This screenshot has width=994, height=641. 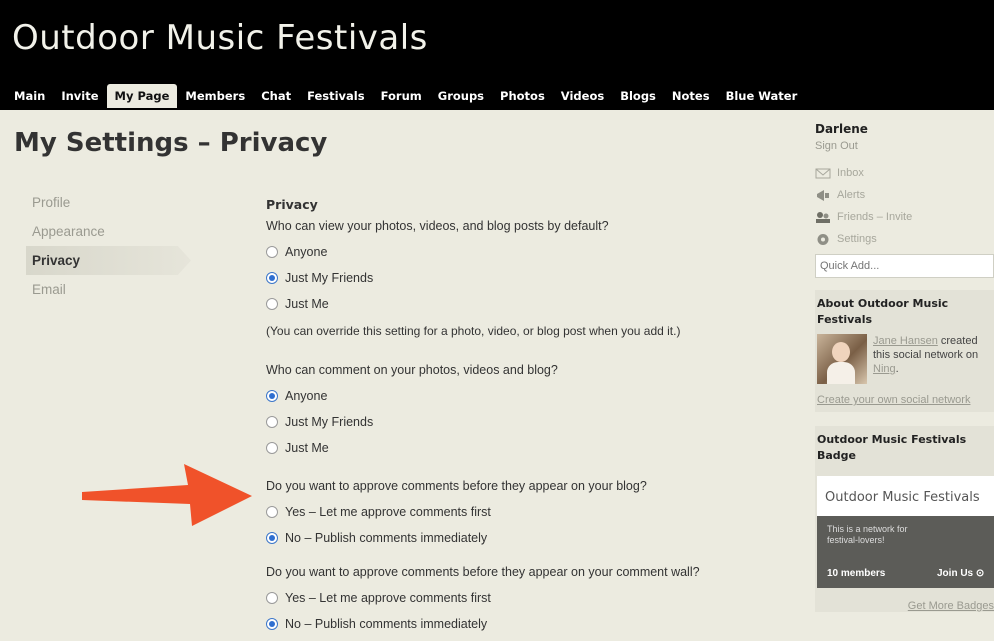 What do you see at coordinates (902, 497) in the screenshot?
I see `badge-network-name: Outdoor Music Festivals` at bounding box center [902, 497].